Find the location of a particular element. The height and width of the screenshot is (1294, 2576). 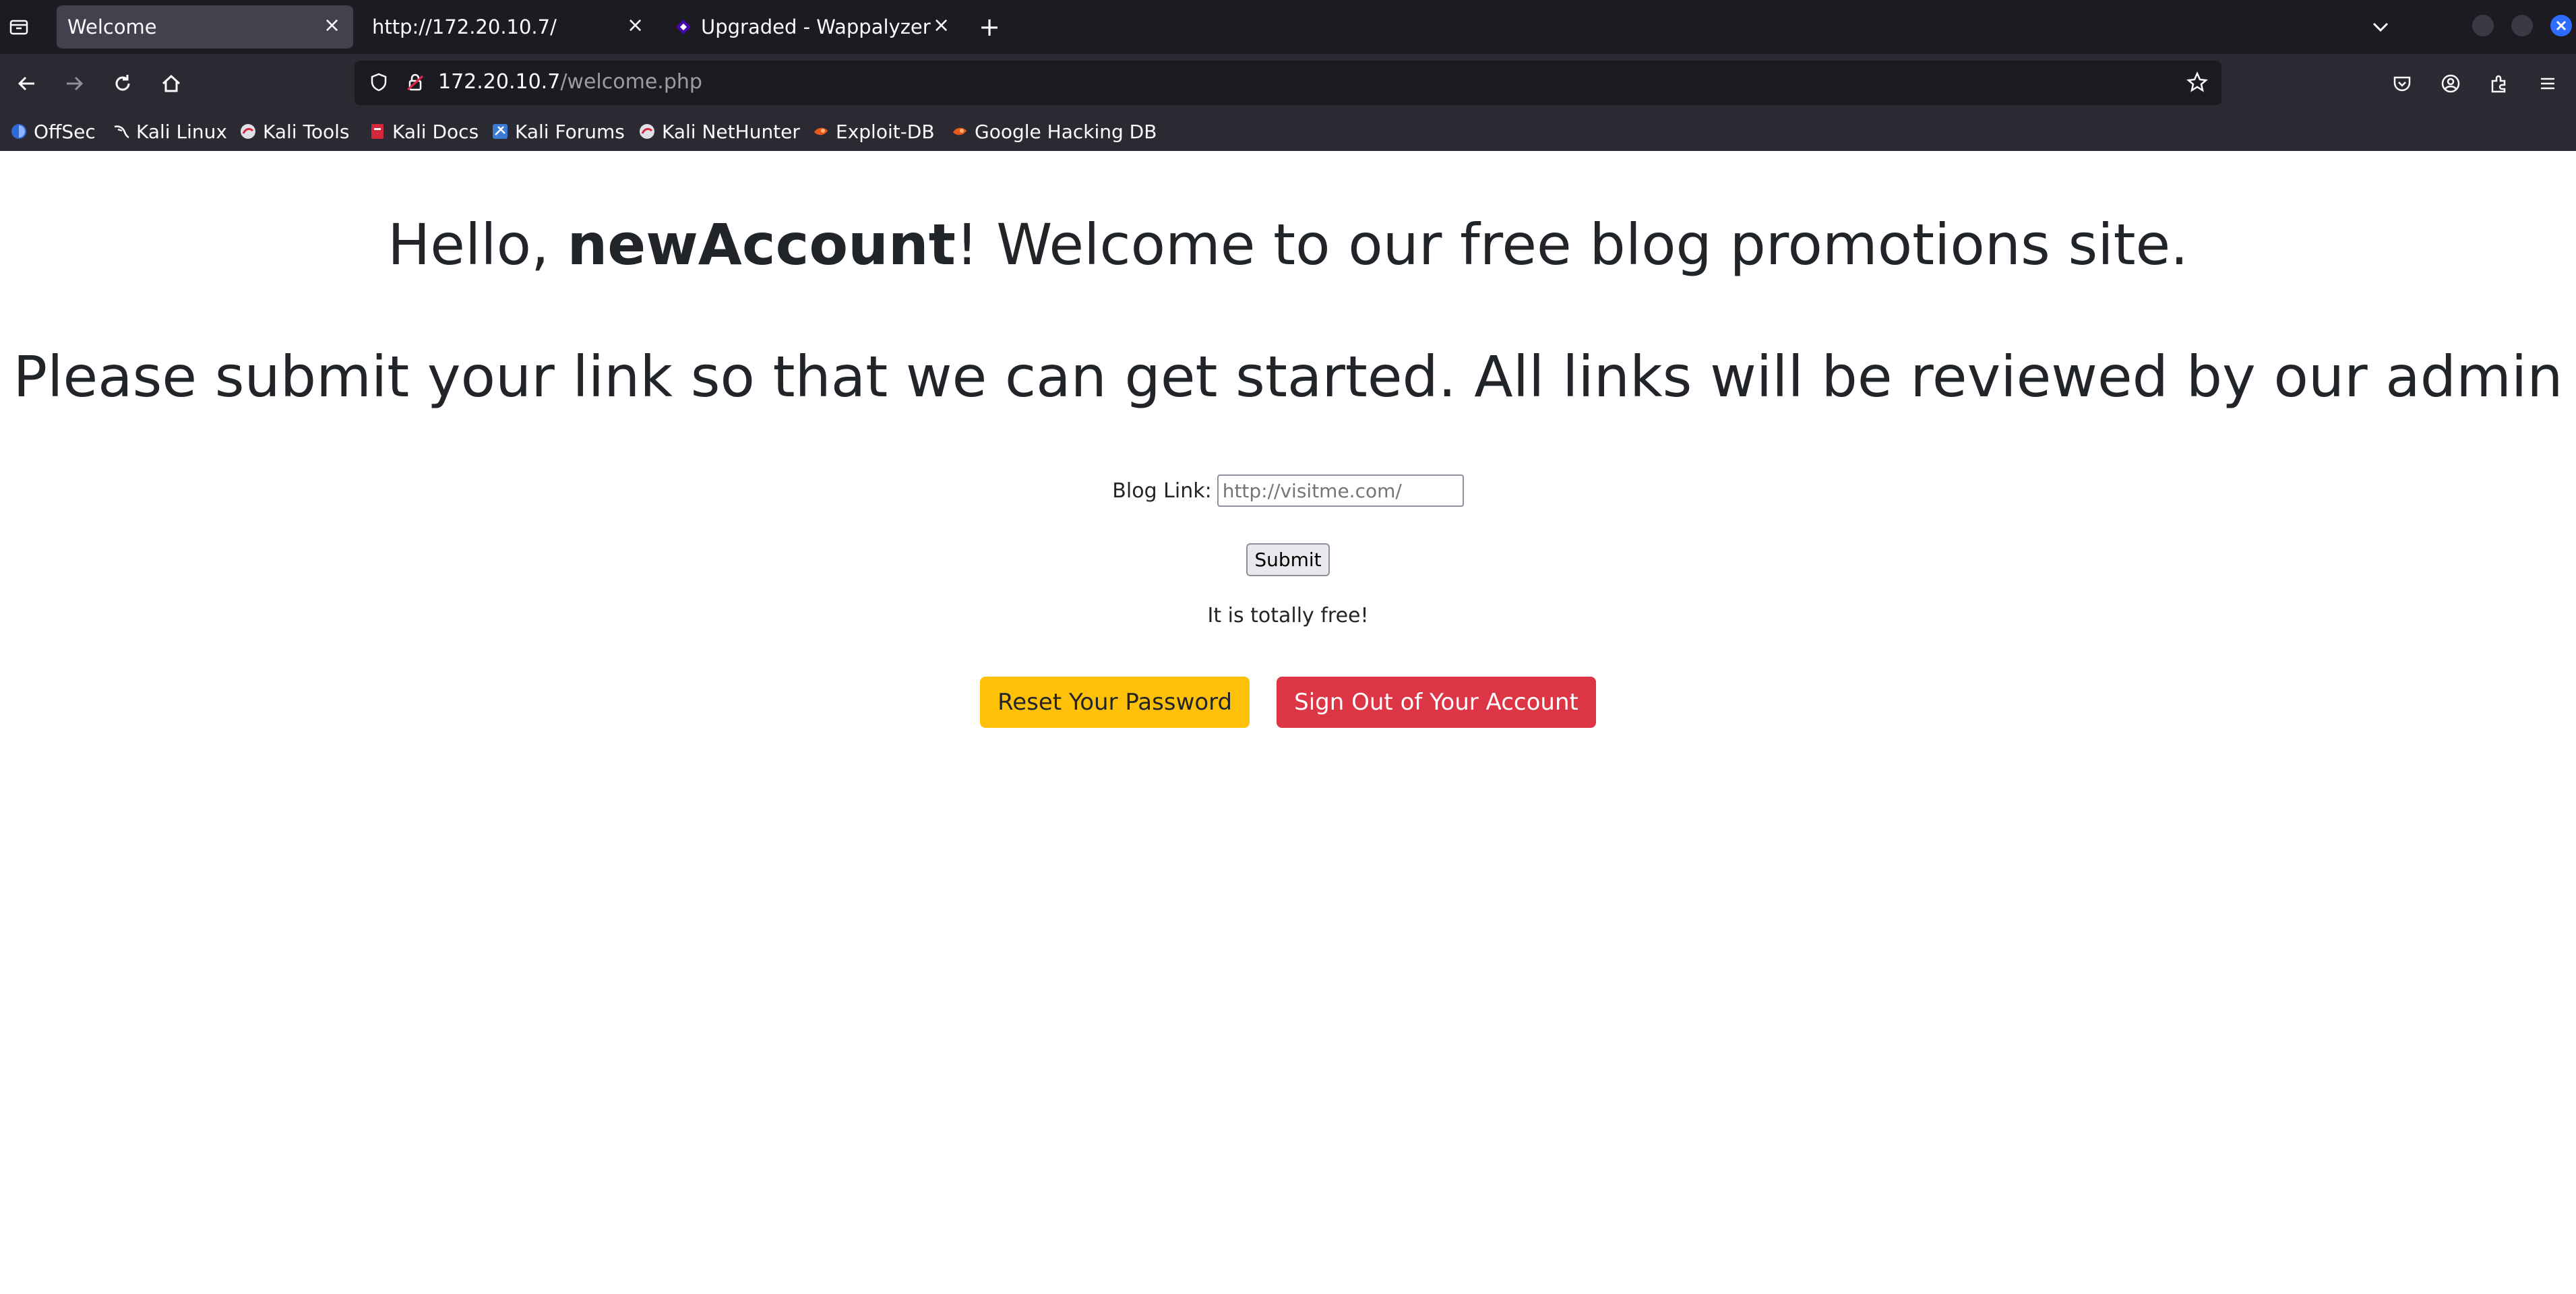

extensions-icon is located at coordinates (2499, 83).